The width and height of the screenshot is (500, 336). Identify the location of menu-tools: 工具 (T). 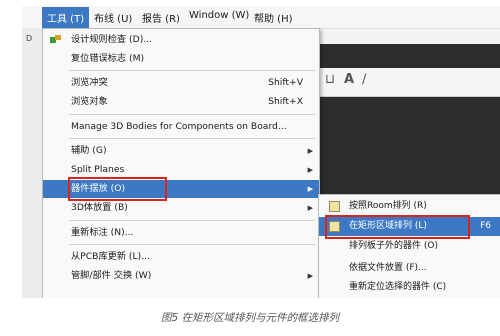
(66, 17).